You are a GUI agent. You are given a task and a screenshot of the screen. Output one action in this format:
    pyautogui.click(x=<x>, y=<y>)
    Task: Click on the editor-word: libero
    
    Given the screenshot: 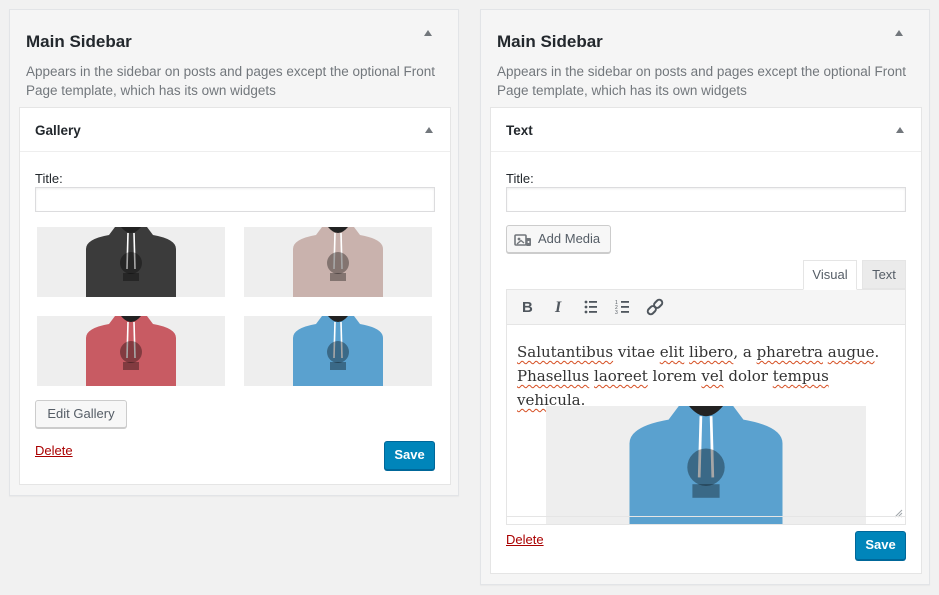 What is the action you would take?
    pyautogui.click(x=711, y=352)
    